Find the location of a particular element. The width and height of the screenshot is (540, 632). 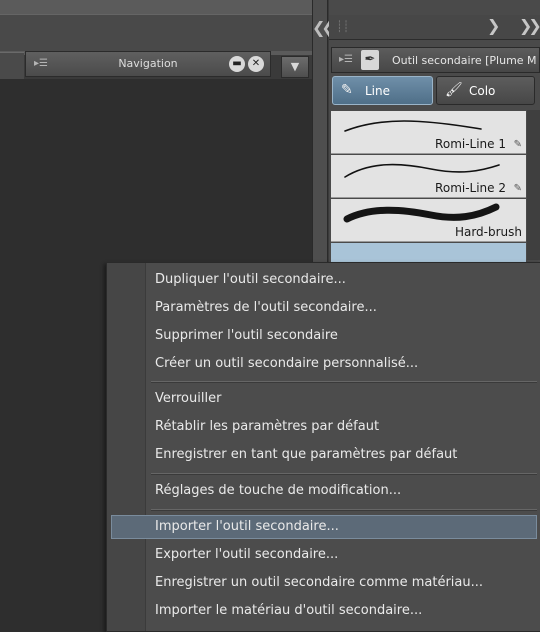

group-tab-line: ✎ Line is located at coordinates (382, 90).